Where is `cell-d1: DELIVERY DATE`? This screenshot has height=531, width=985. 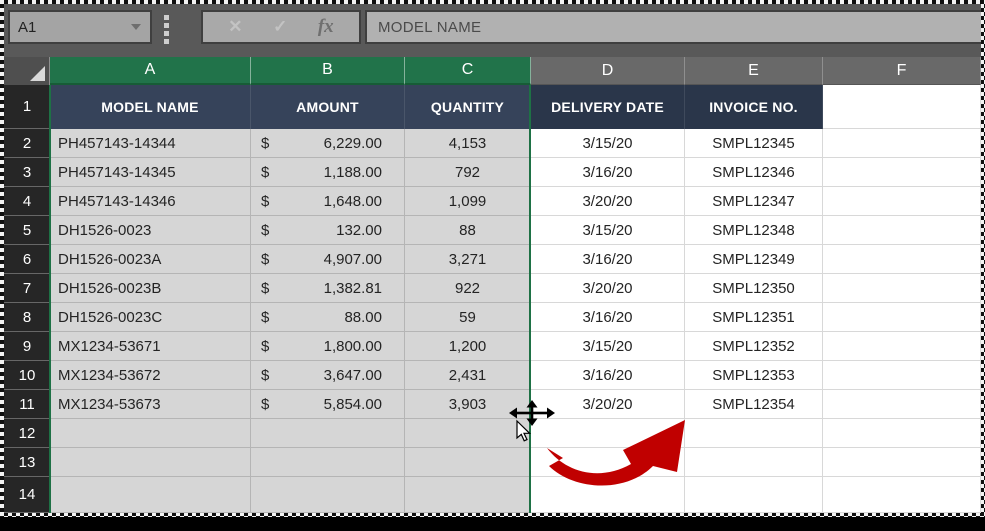
cell-d1: DELIVERY DATE is located at coordinates (608, 107).